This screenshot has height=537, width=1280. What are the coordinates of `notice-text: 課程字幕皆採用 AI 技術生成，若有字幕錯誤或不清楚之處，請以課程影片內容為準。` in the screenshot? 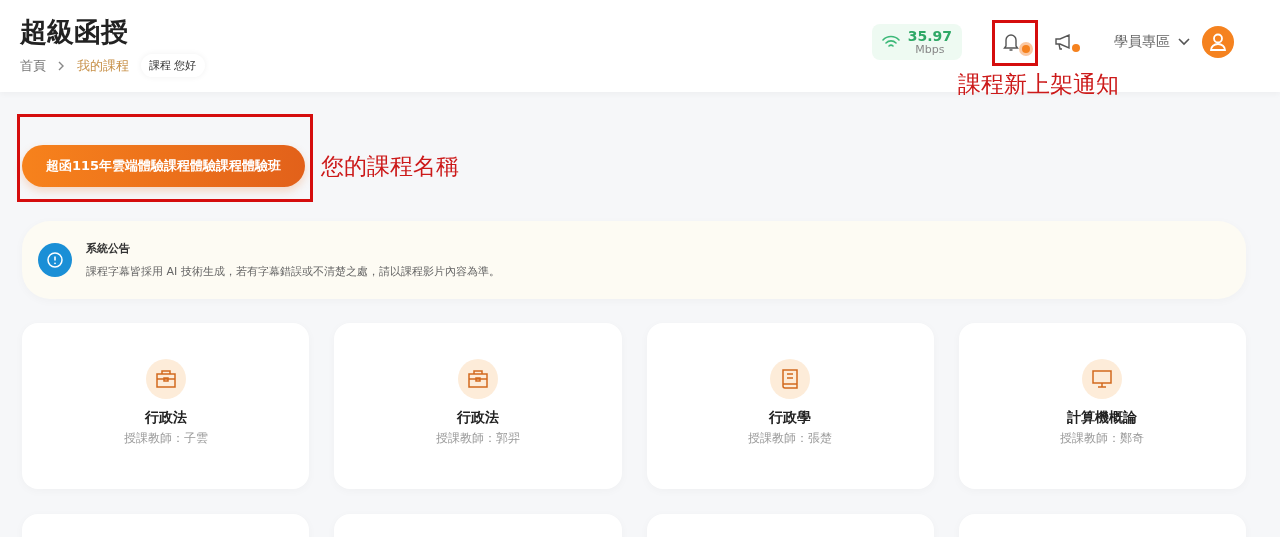 It's located at (293, 271).